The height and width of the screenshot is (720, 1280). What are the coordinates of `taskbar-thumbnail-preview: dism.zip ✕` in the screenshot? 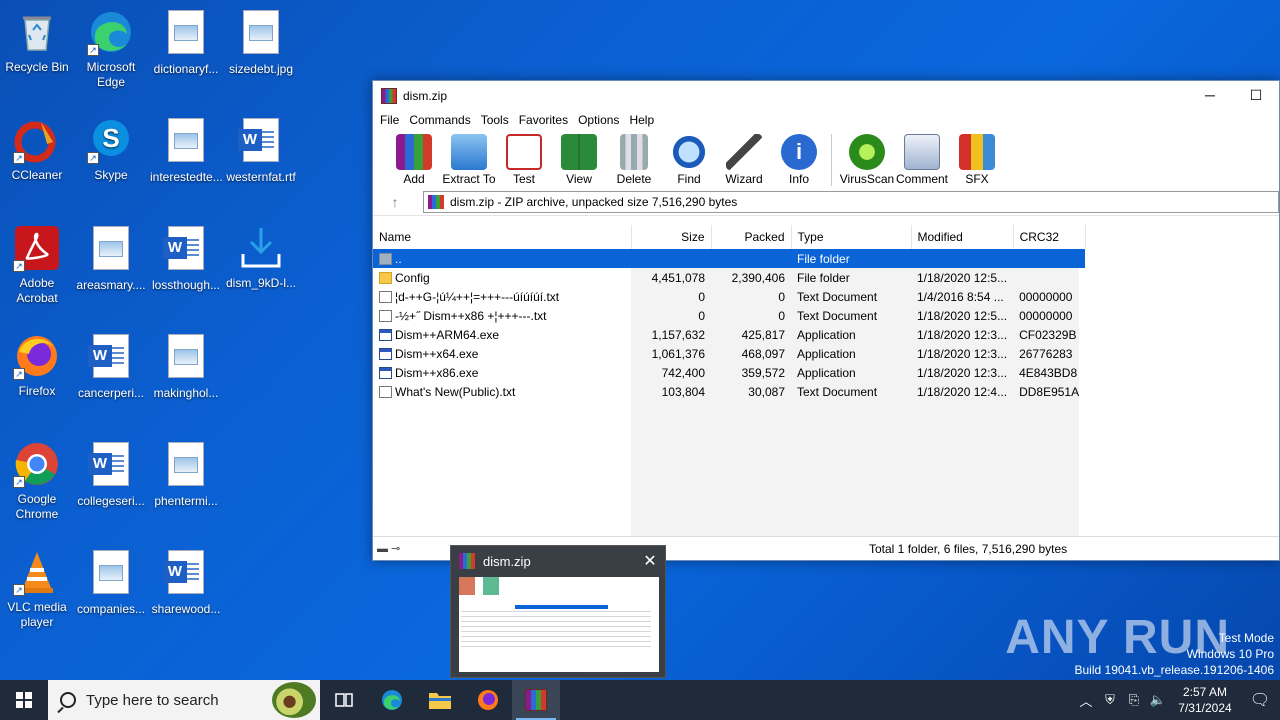 It's located at (558, 611).